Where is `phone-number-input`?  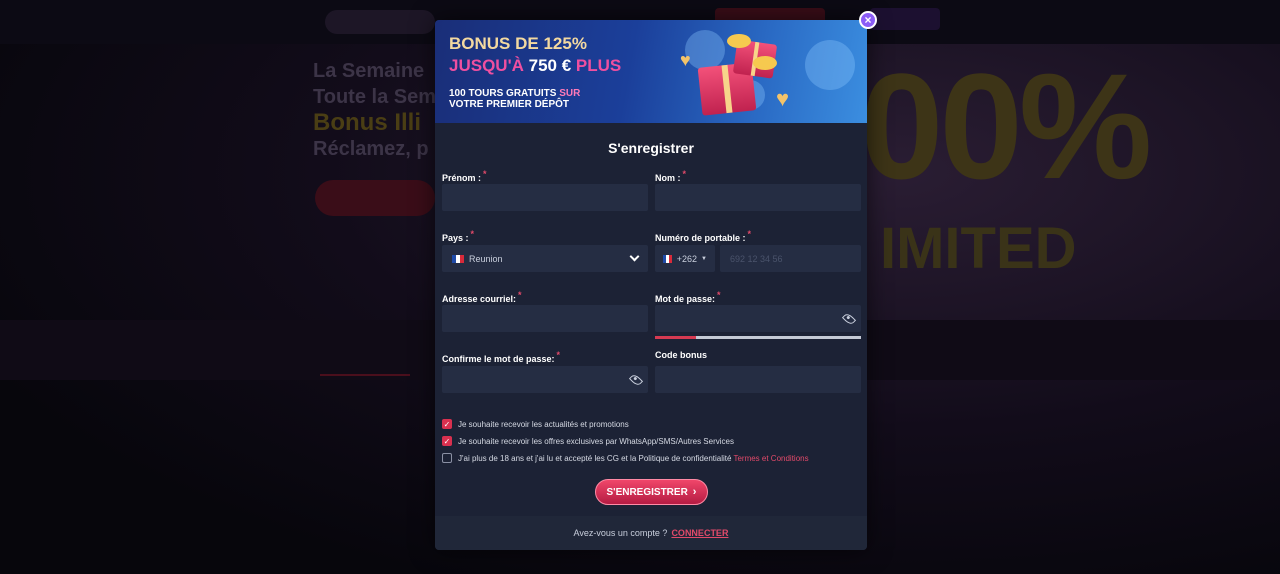
phone-number-input is located at coordinates (790, 258).